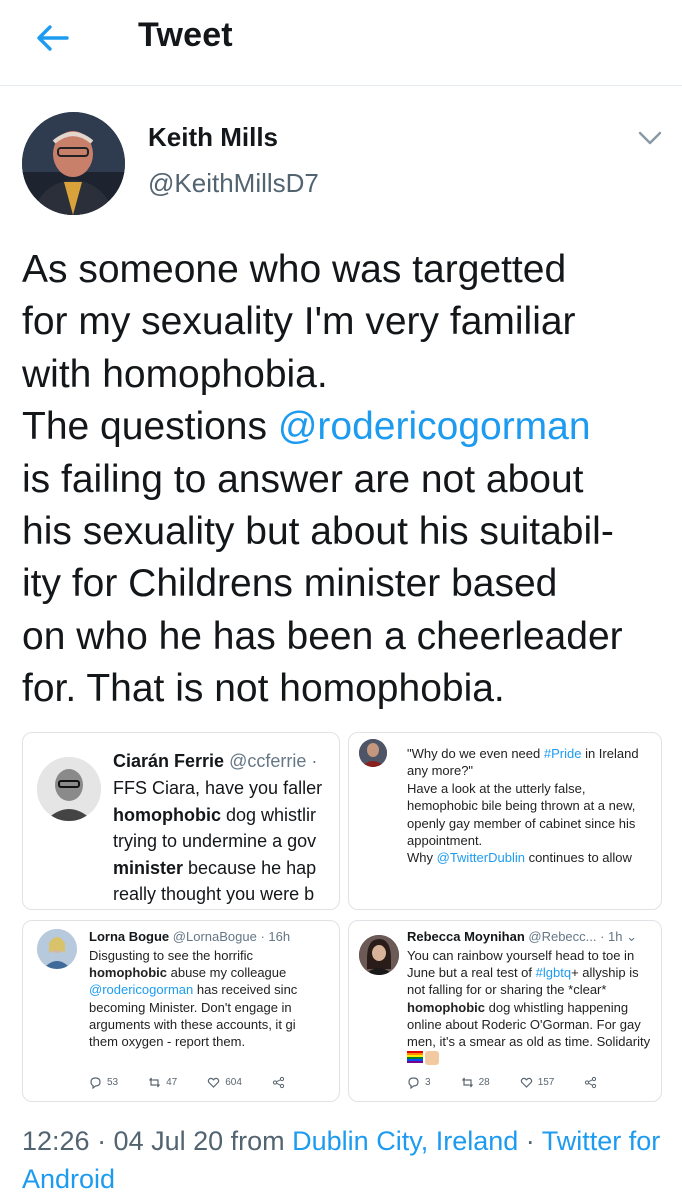 The width and height of the screenshot is (682, 1200). I want to click on chevron-down-icon, so click(650, 138).